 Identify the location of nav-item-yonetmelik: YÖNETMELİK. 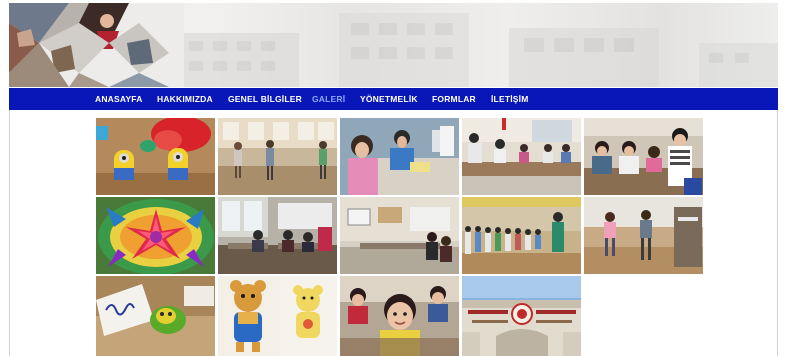
(389, 99).